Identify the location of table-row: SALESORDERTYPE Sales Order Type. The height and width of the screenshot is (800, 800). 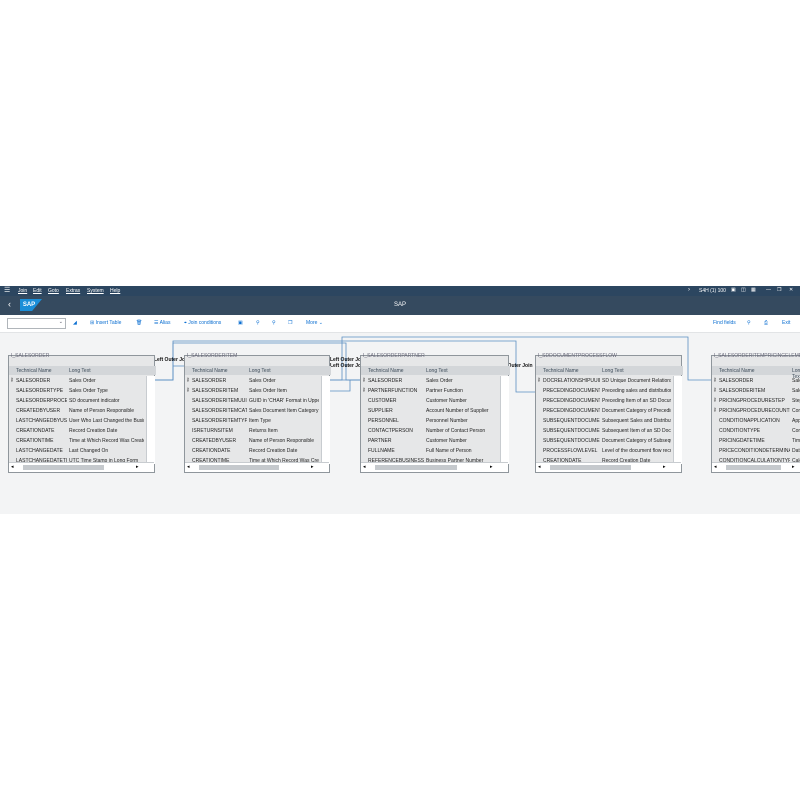
(78, 391).